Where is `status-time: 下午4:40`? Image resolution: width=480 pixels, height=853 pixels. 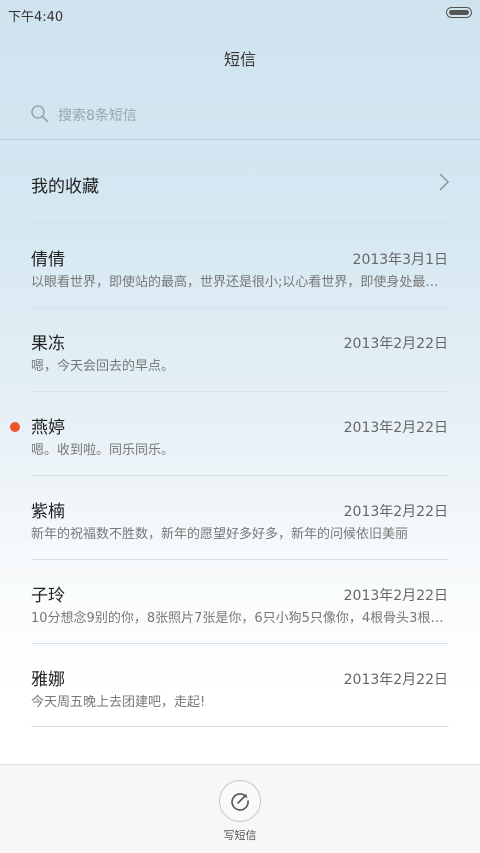 status-time: 下午4:40 is located at coordinates (36, 17).